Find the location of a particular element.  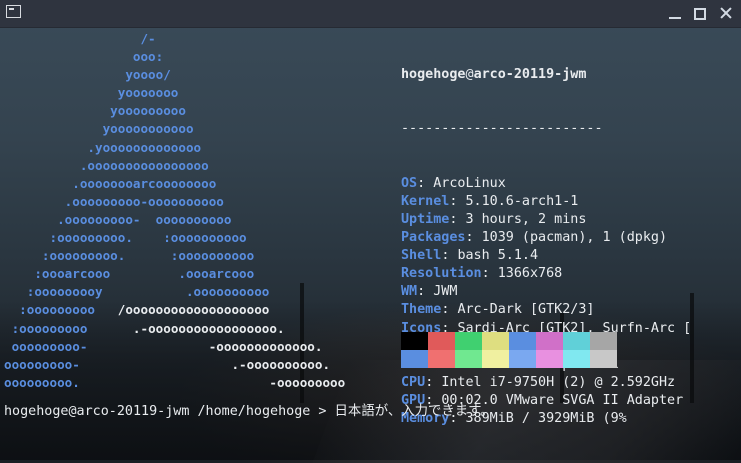

logo-line: :ooooooooy .oooooooooo is located at coordinates (137, 292).